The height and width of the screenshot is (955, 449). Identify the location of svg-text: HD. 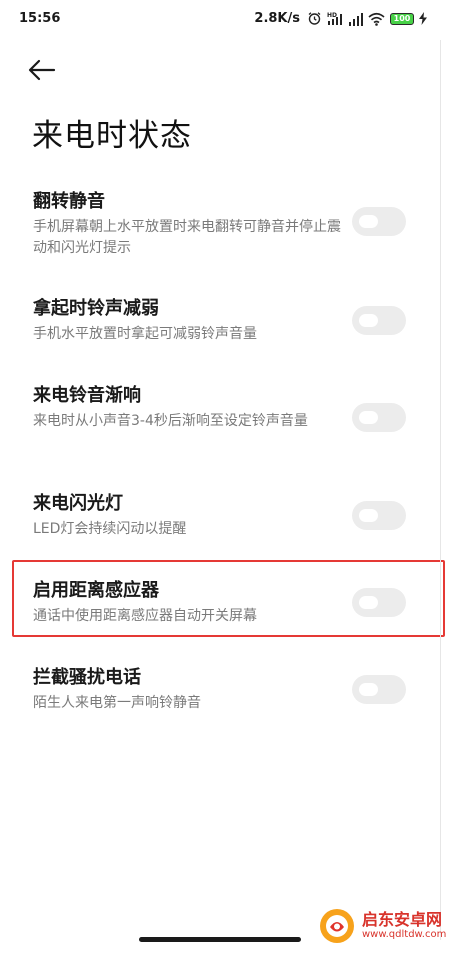
(332, 15).